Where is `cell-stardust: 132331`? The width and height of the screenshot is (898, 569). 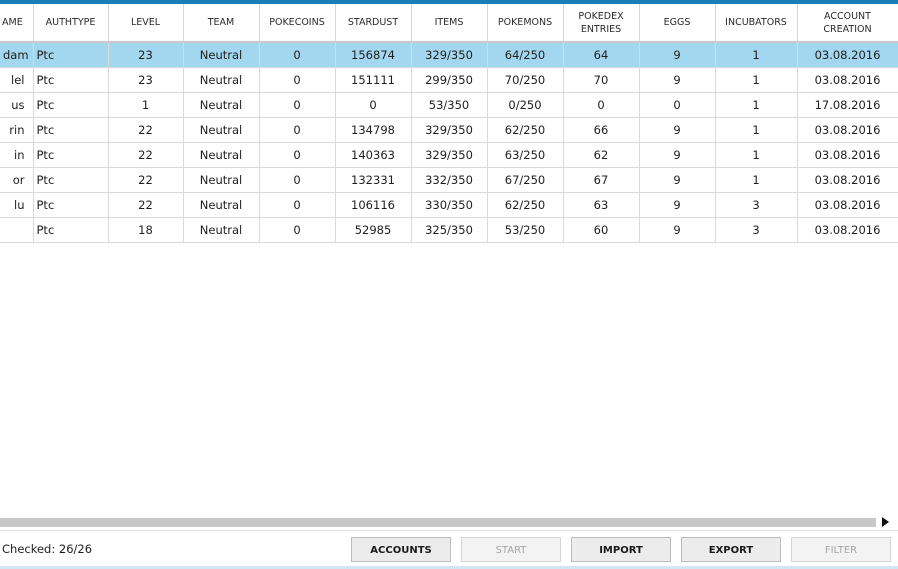 cell-stardust: 132331 is located at coordinates (373, 180).